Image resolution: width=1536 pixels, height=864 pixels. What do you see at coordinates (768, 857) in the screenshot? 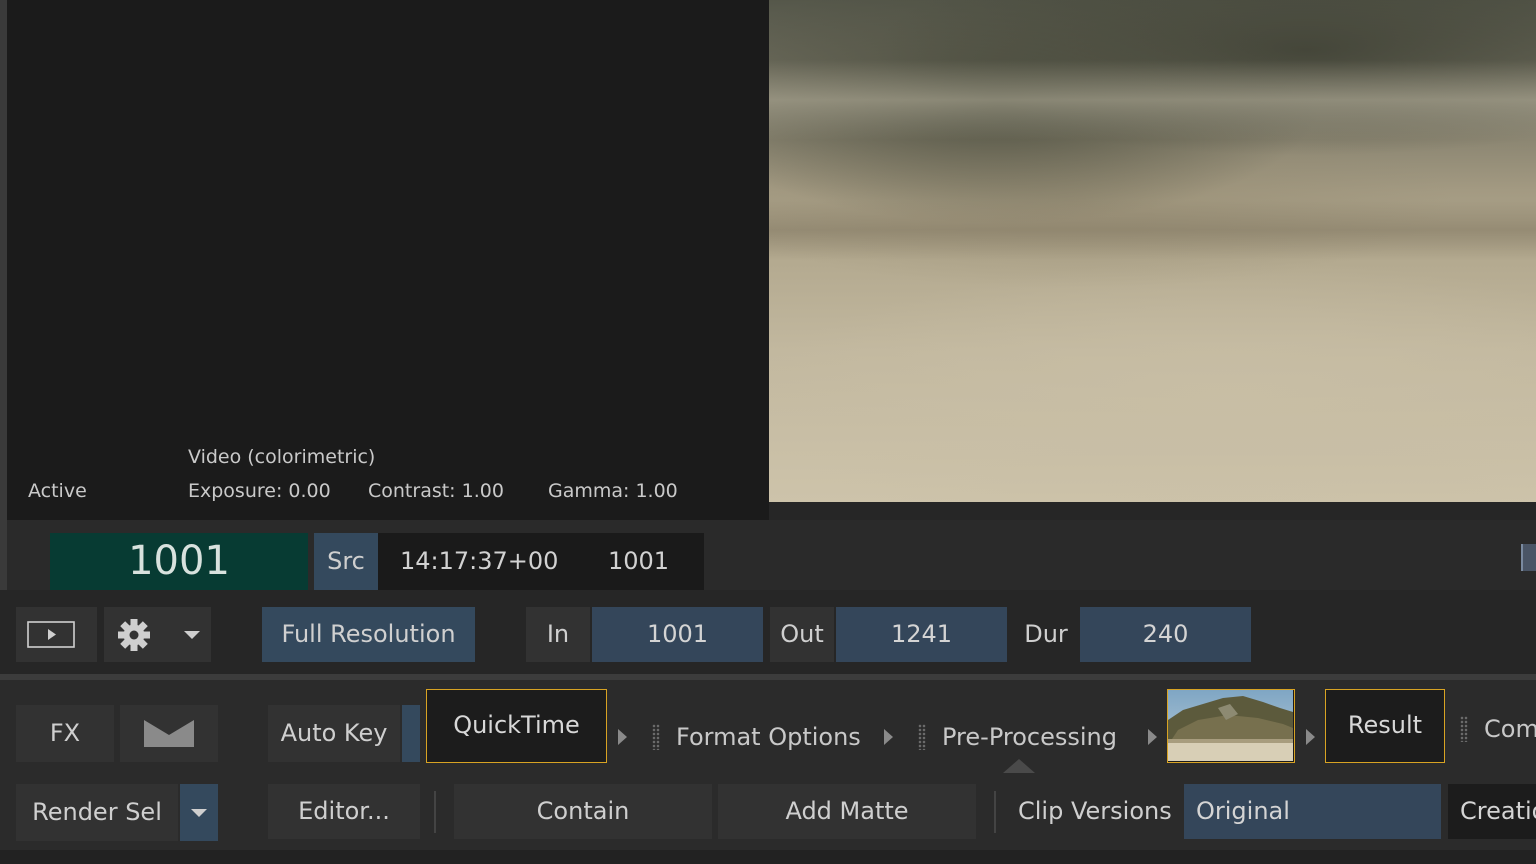
I see `bottom-edge-strip` at bounding box center [768, 857].